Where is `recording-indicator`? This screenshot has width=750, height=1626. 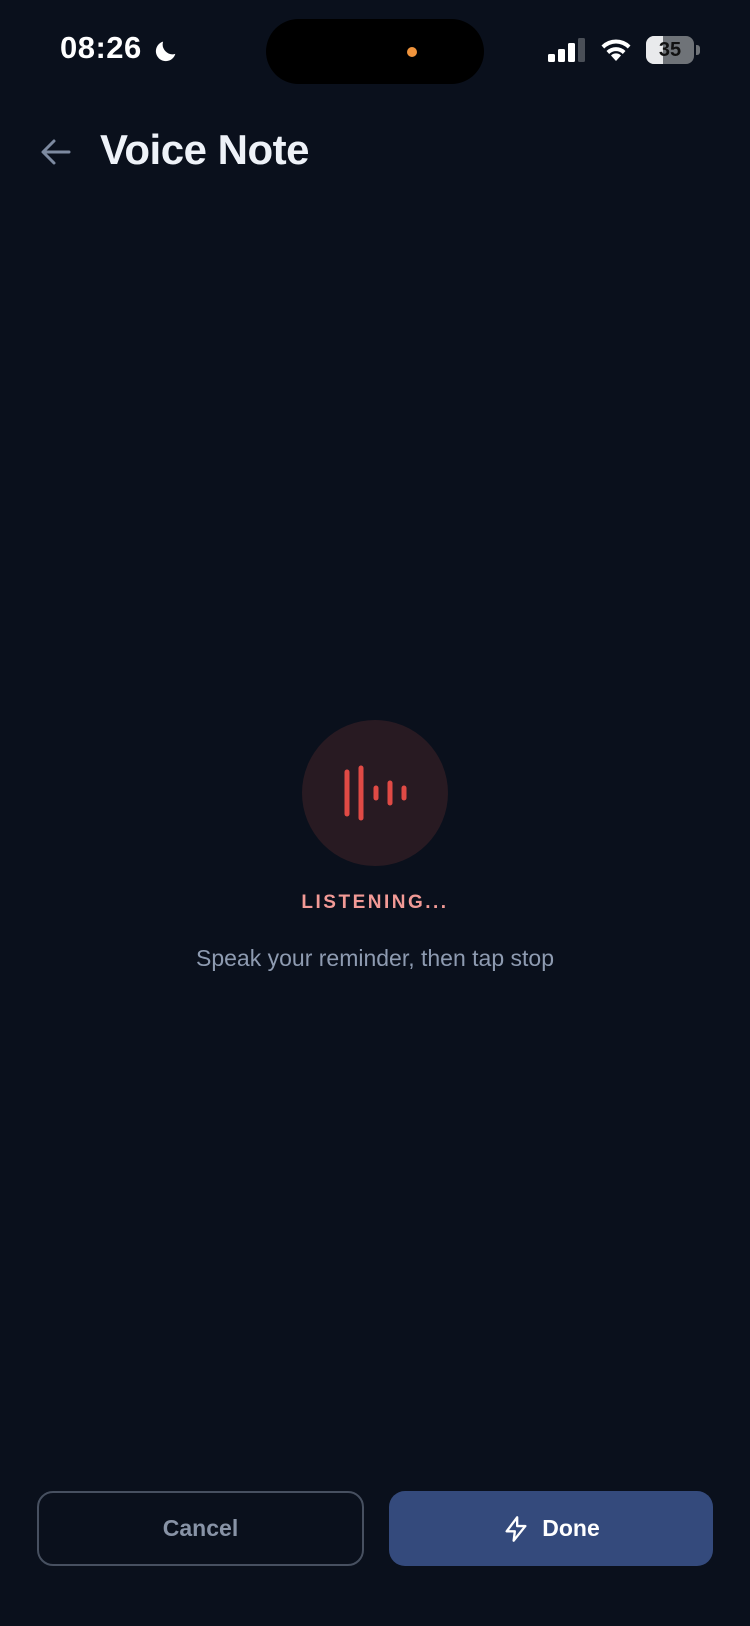 recording-indicator is located at coordinates (375, 793).